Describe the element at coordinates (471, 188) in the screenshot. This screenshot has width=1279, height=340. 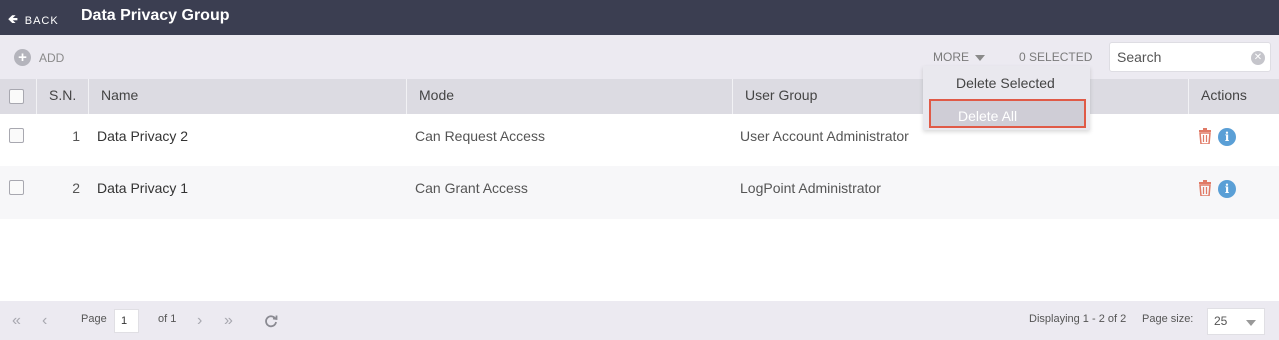
I see `row-mode: Can Grant Access` at that location.